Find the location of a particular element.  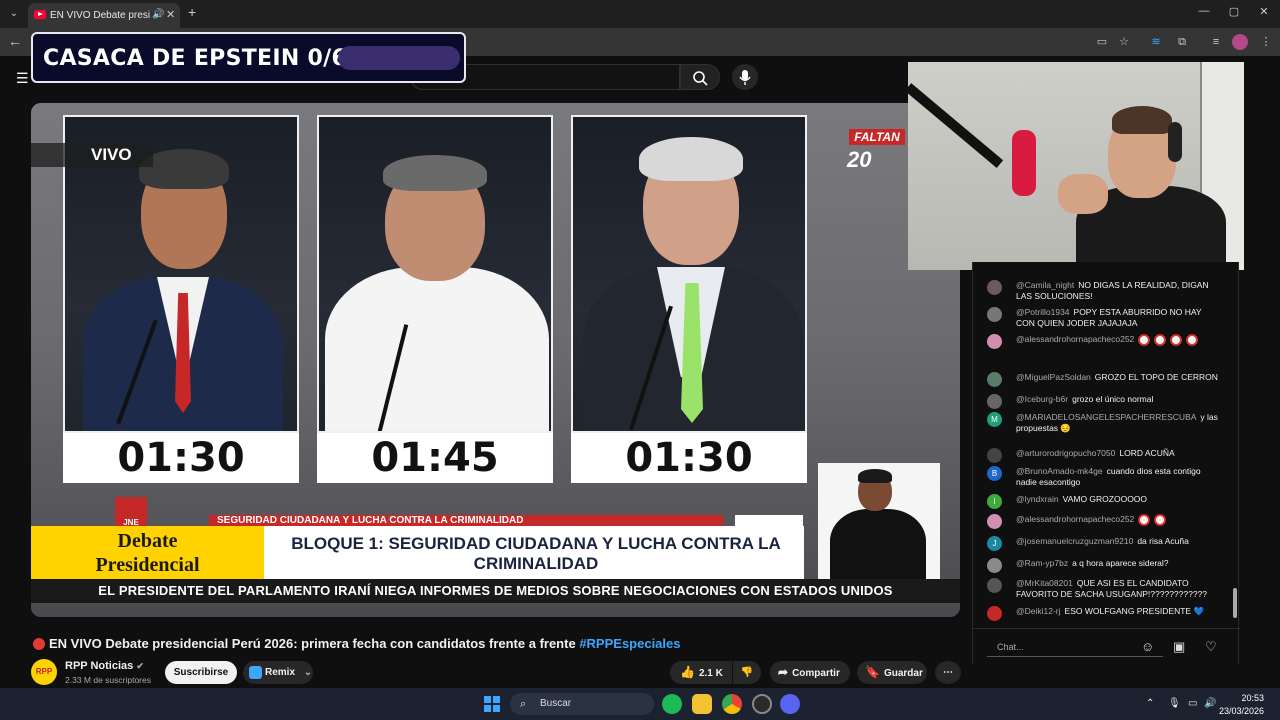

chat-text: da risa Acuña is located at coordinates (1163, 541).